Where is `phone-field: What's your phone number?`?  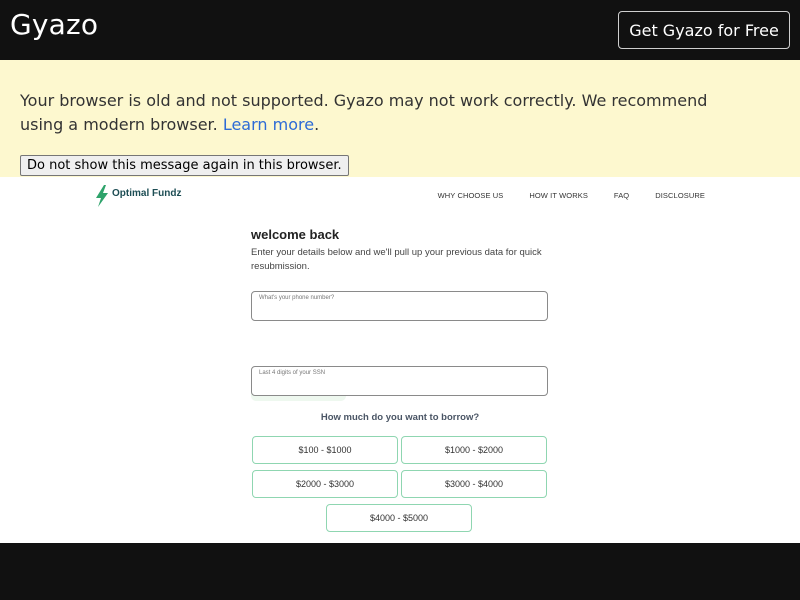
phone-field: What's your phone number? is located at coordinates (399, 306).